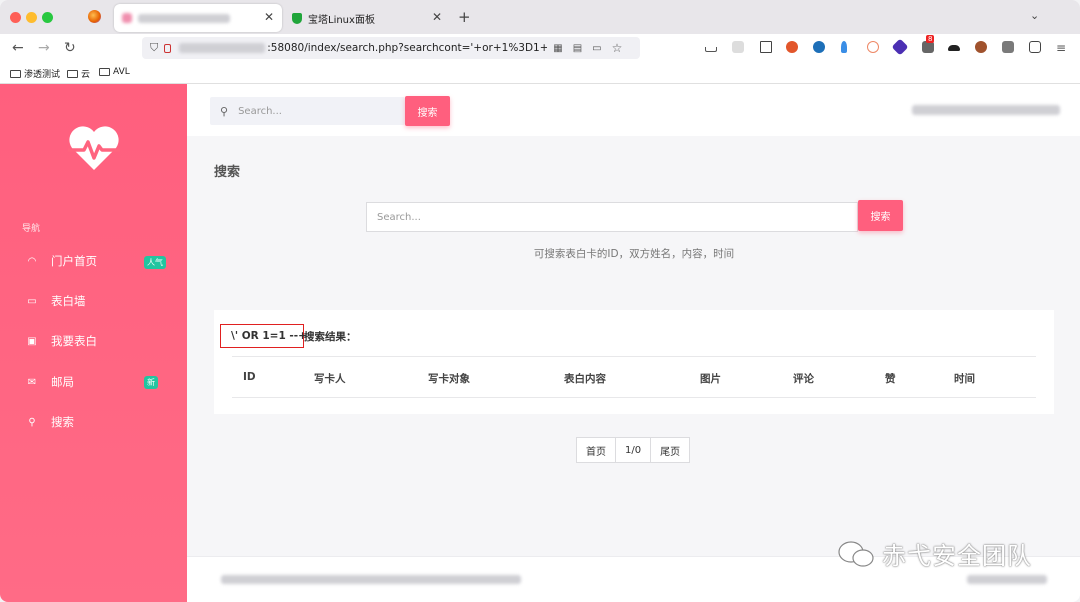 The width and height of the screenshot is (1080, 602). What do you see at coordinates (371, 579) in the screenshot?
I see `footer-copyright-redacted` at bounding box center [371, 579].